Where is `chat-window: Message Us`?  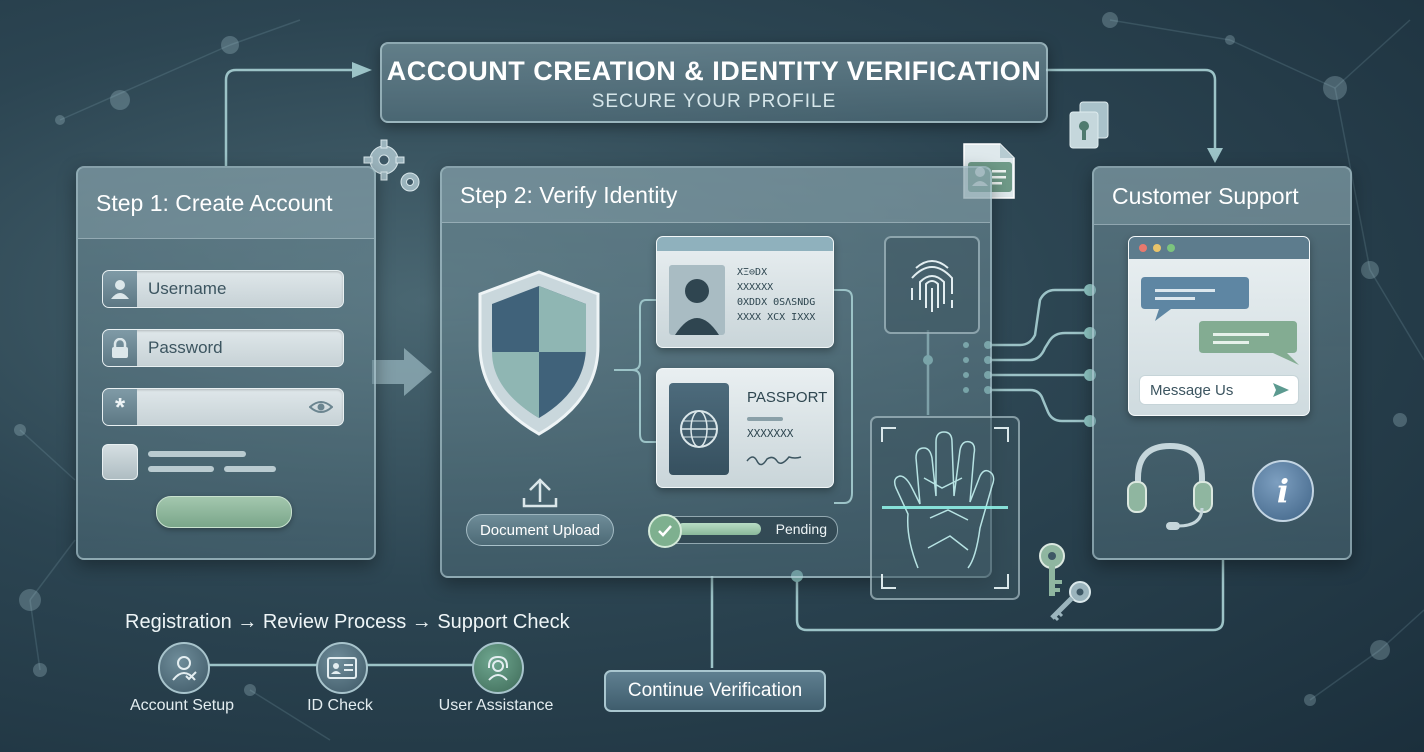
chat-window: Message Us is located at coordinates (1219, 326).